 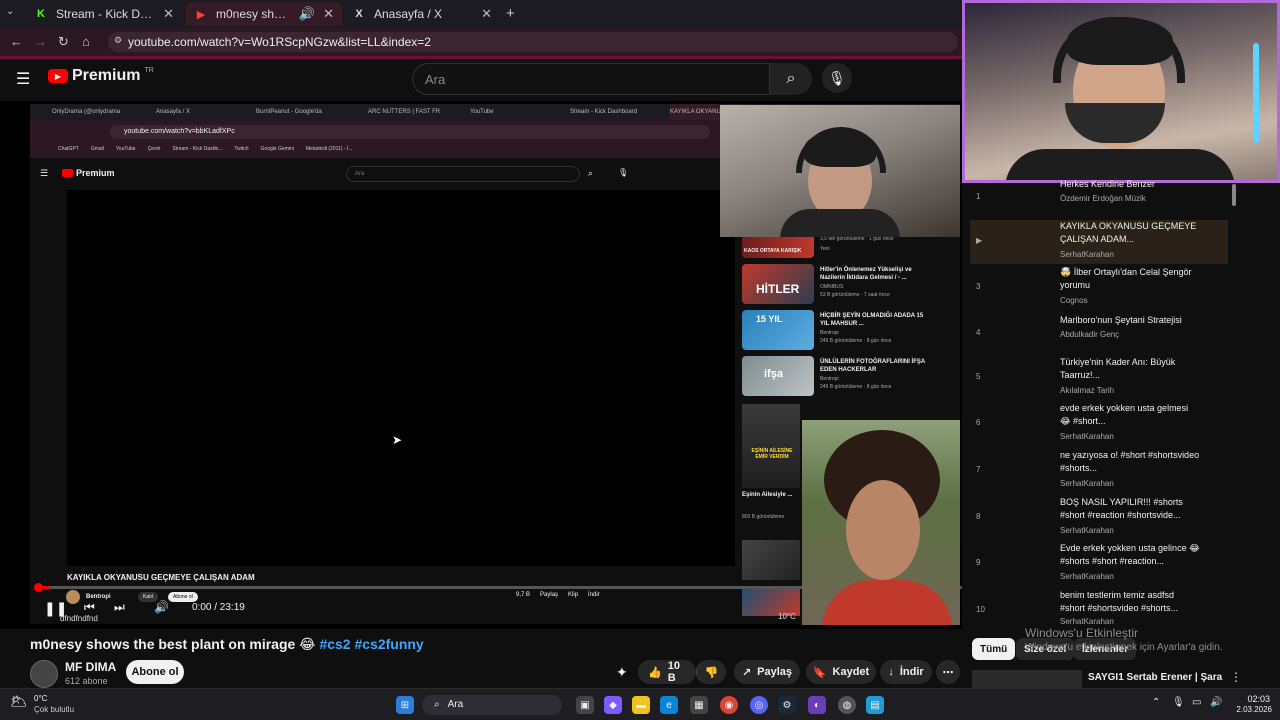 What do you see at coordinates (16, 41) in the screenshot?
I see `back-arrow-icon: ←` at bounding box center [16, 41].